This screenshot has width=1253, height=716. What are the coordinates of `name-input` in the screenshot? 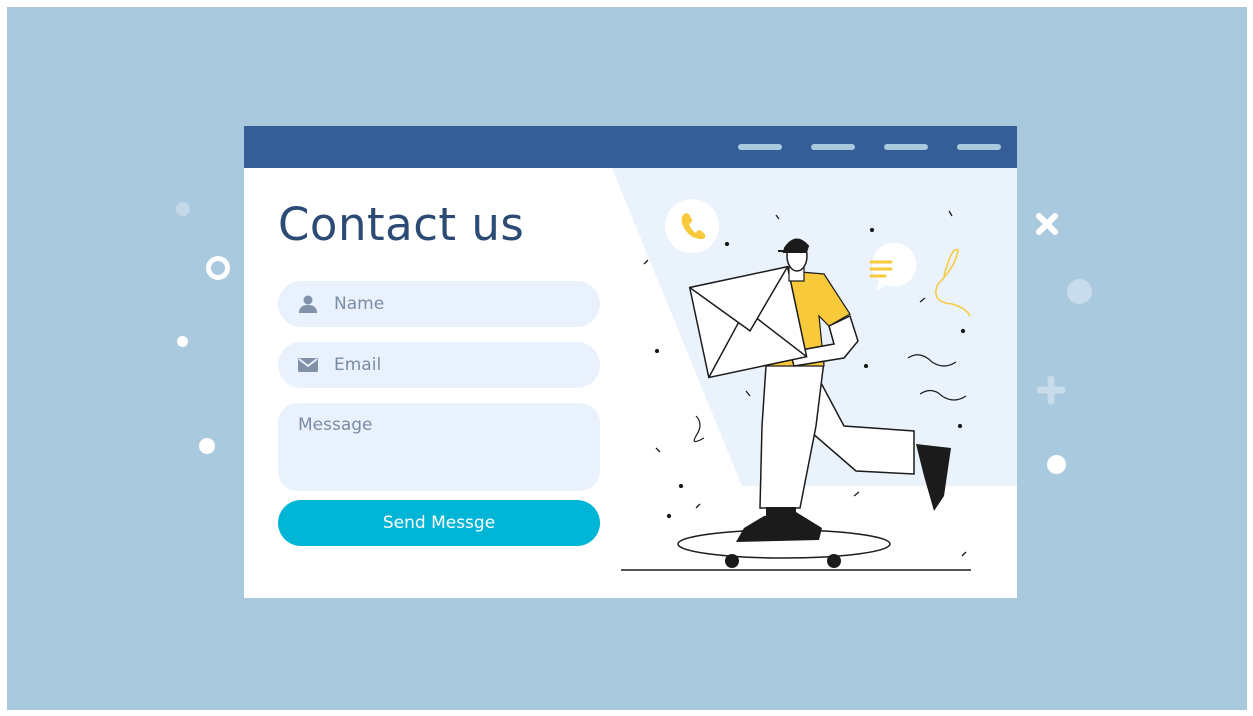 It's located at (459, 304).